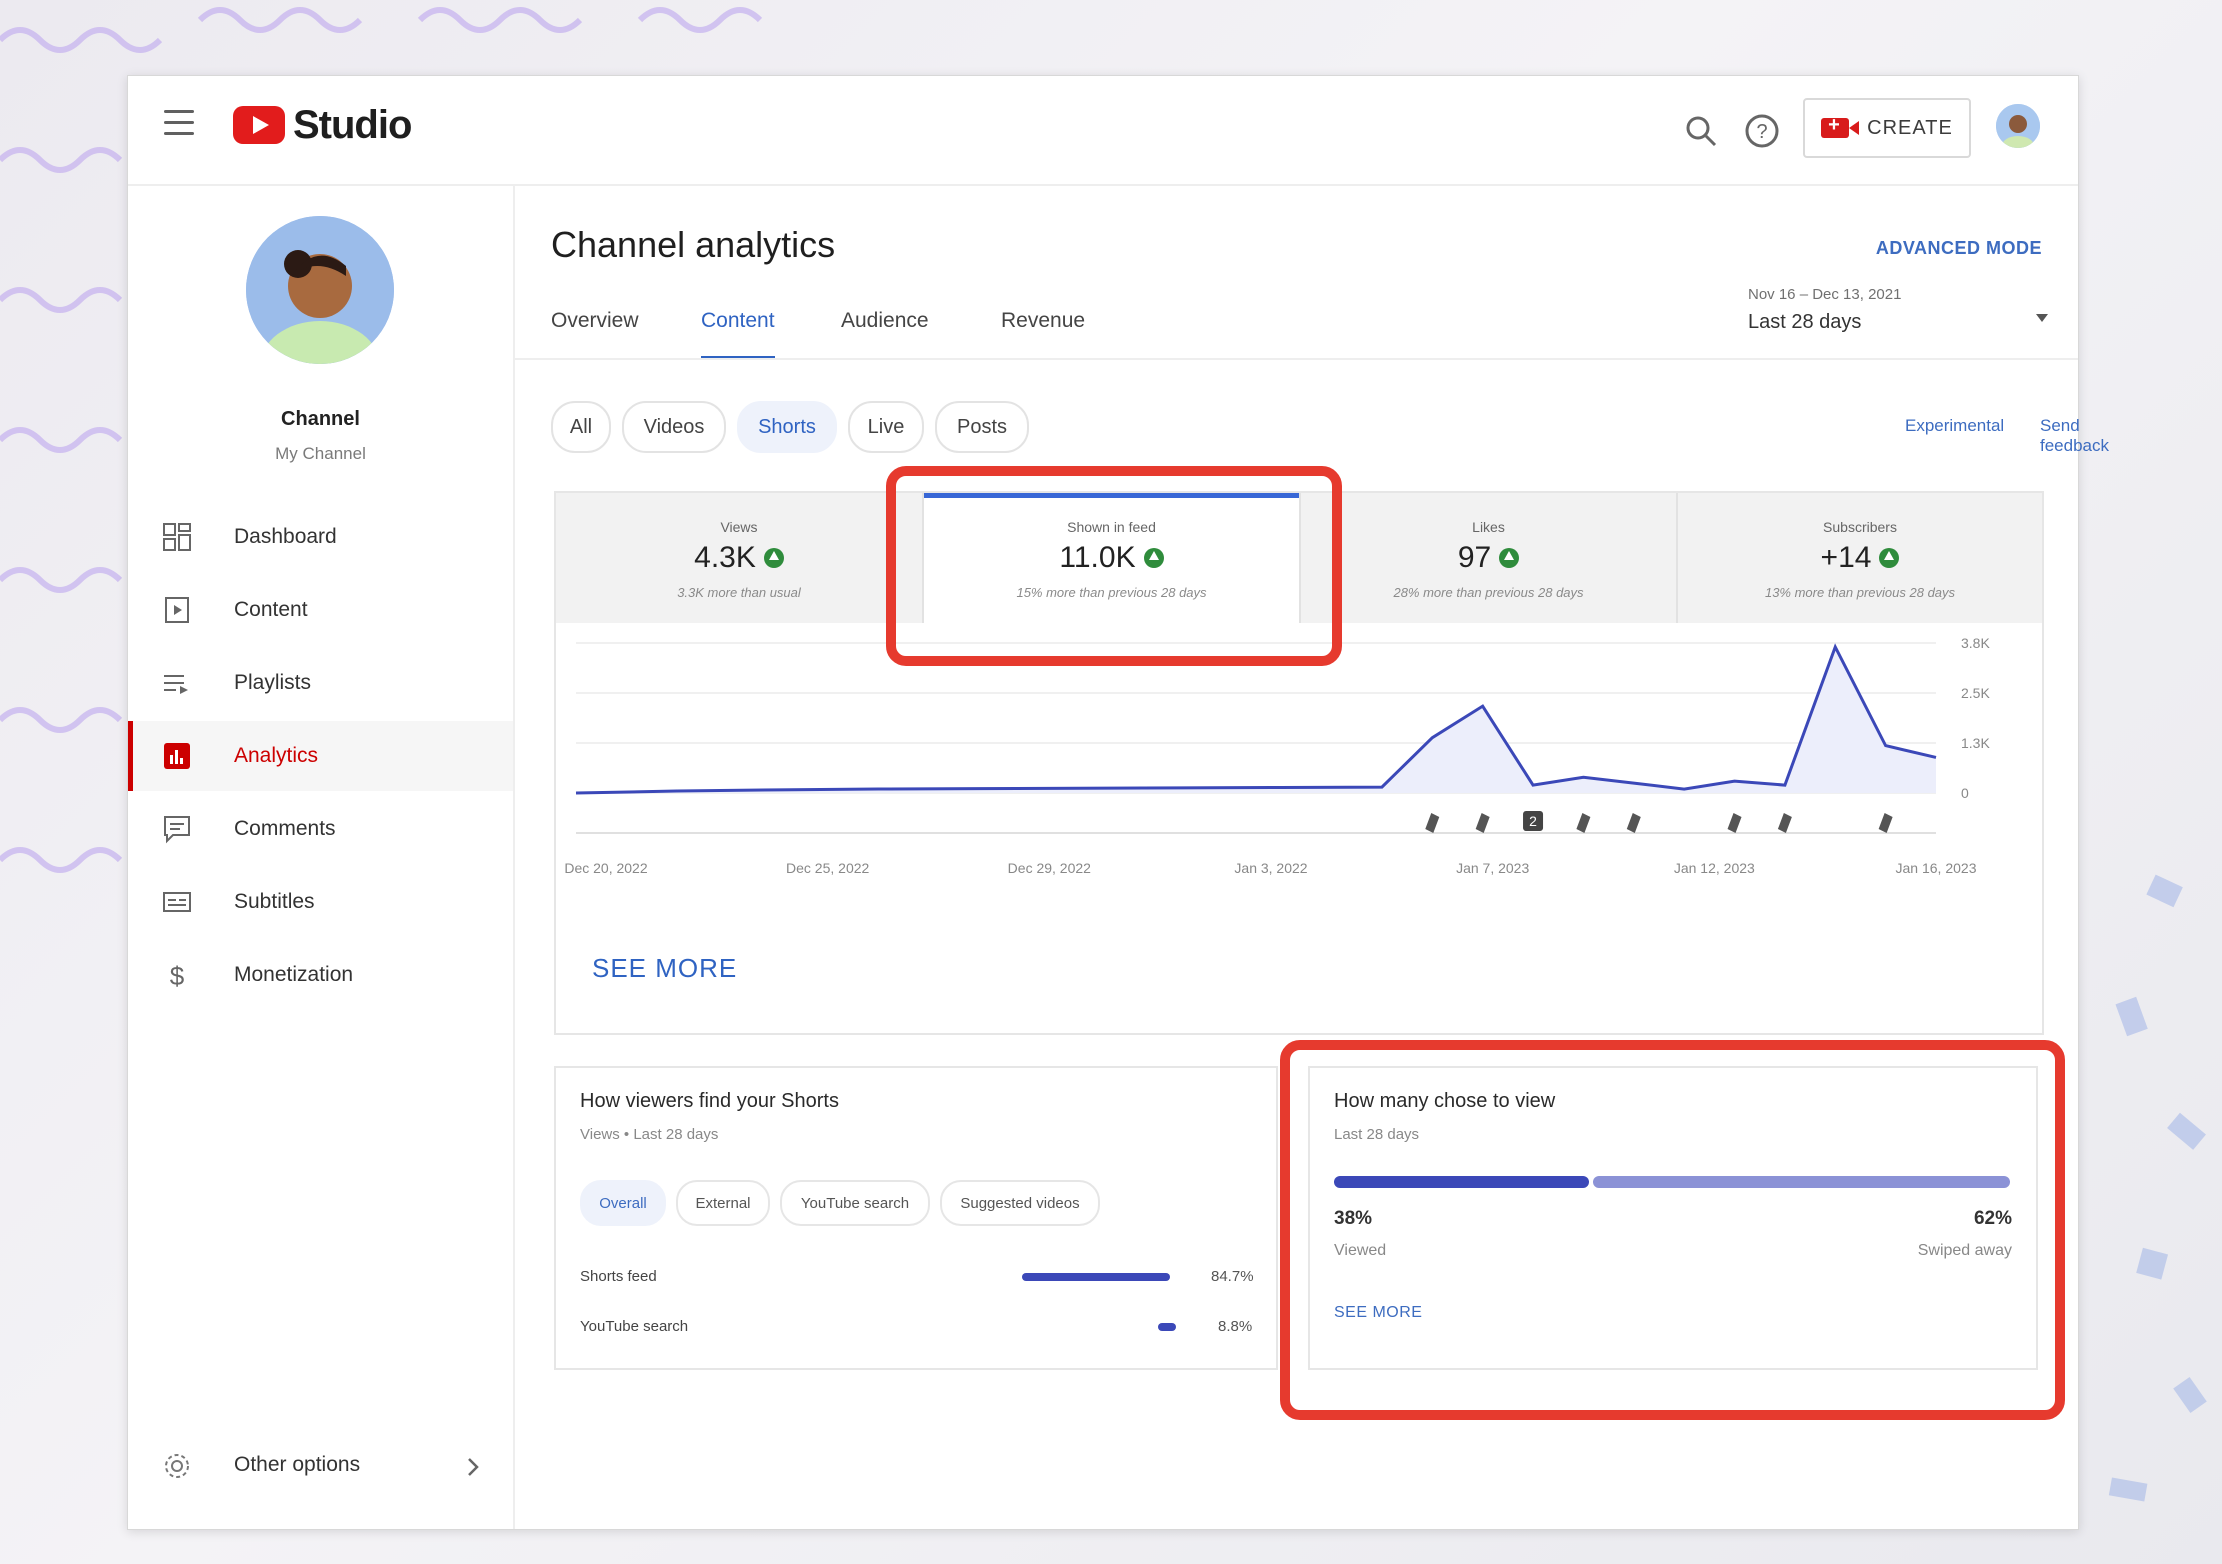  I want to click on x-tick-label: Jan 3, 2022, so click(1270, 868).